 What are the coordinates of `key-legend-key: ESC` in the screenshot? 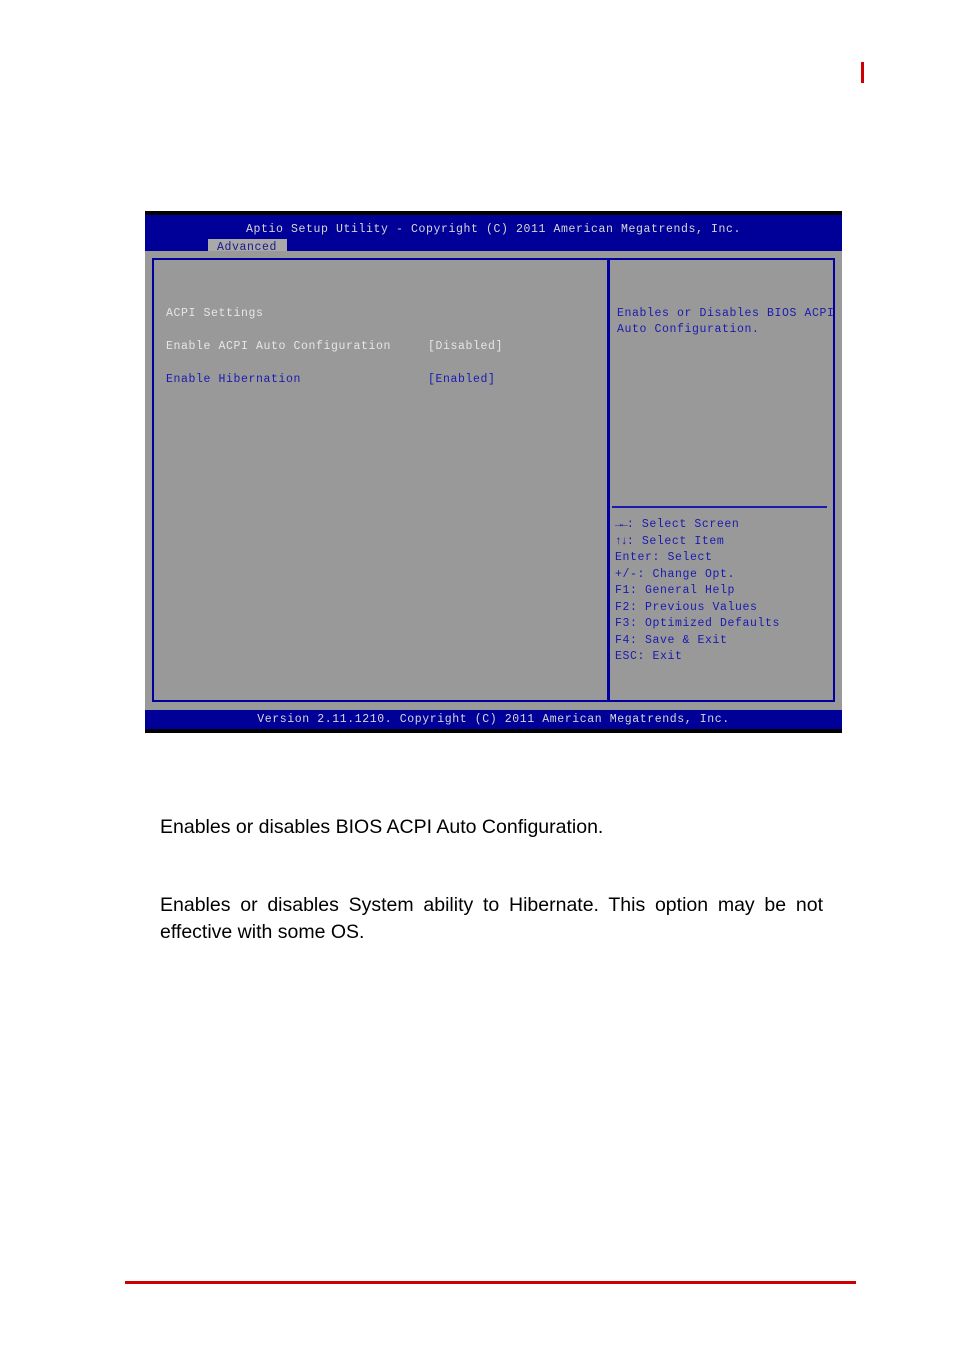 It's located at (626, 656).